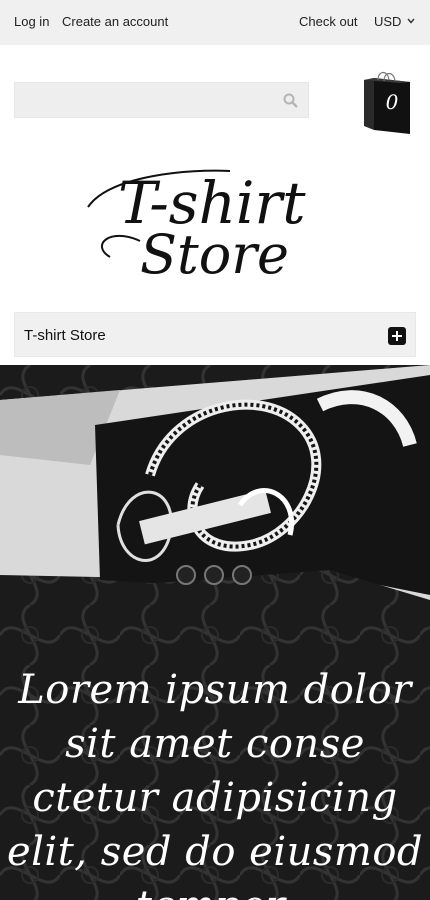 The height and width of the screenshot is (900, 430). Describe the element at coordinates (290, 100) in the screenshot. I see `search-icon` at that location.